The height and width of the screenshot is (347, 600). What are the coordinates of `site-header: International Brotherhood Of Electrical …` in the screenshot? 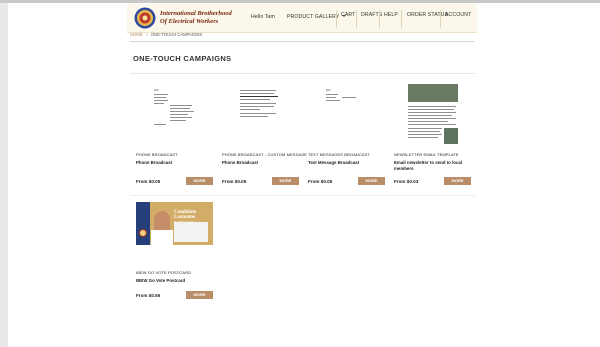 It's located at (302, 18).